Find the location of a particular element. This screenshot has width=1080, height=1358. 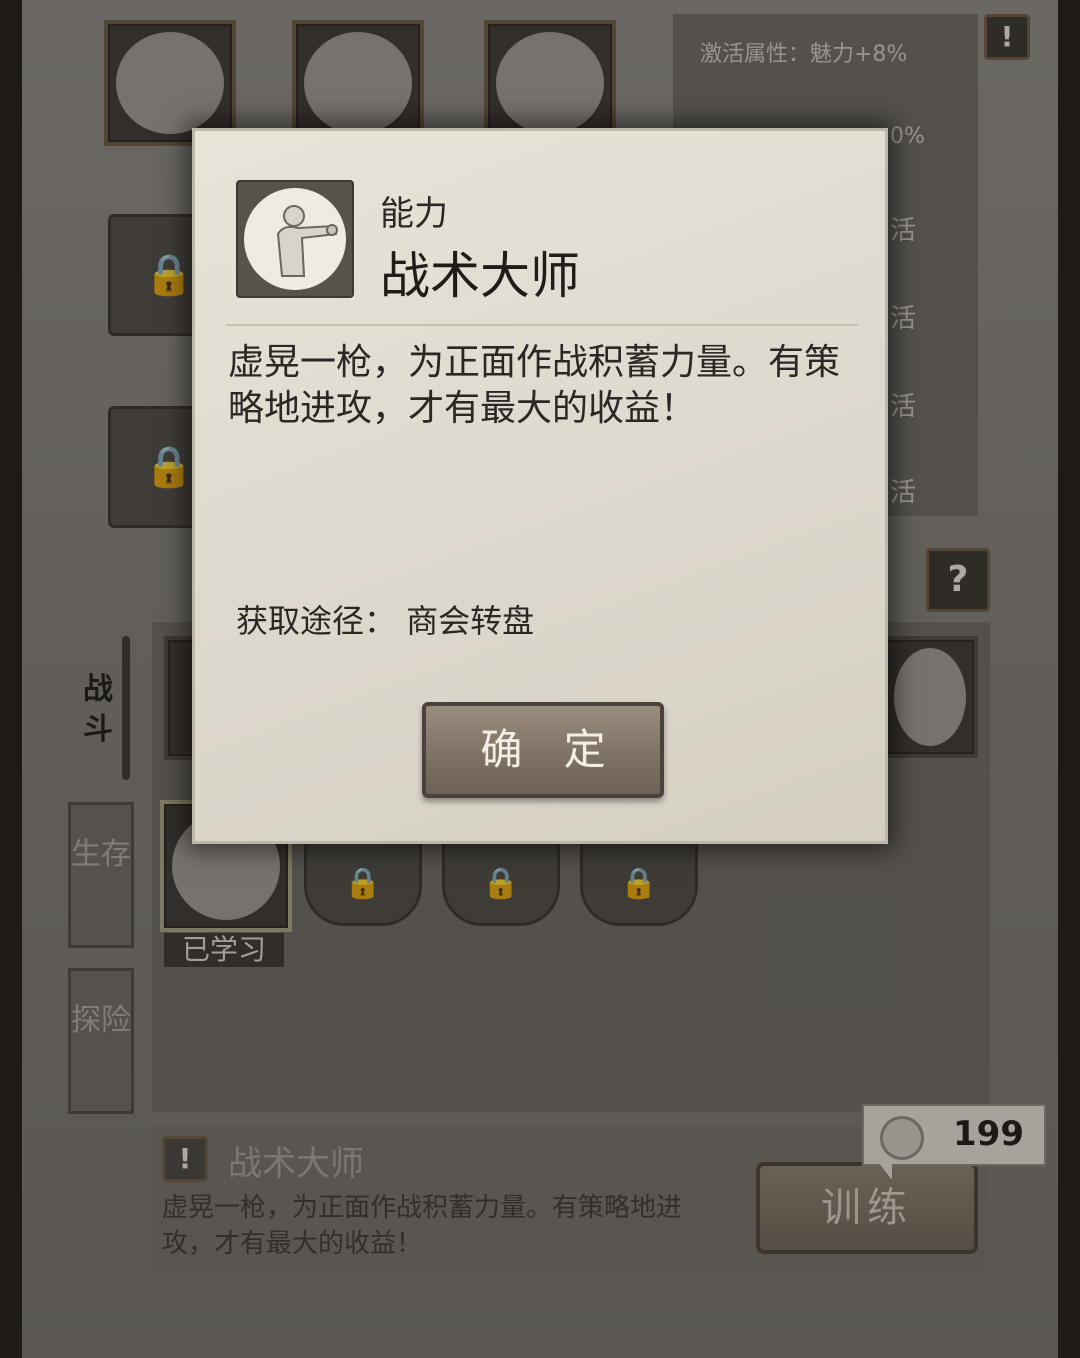

tab-explore-label: 探险 is located at coordinates (101, 1020).